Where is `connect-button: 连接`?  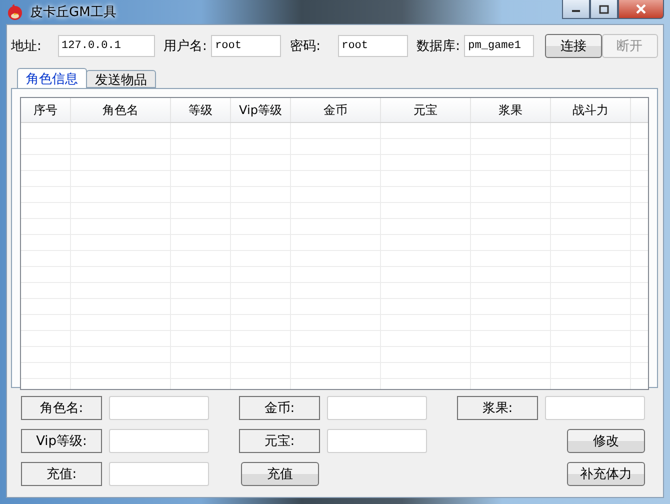
connect-button: 连接 is located at coordinates (573, 46).